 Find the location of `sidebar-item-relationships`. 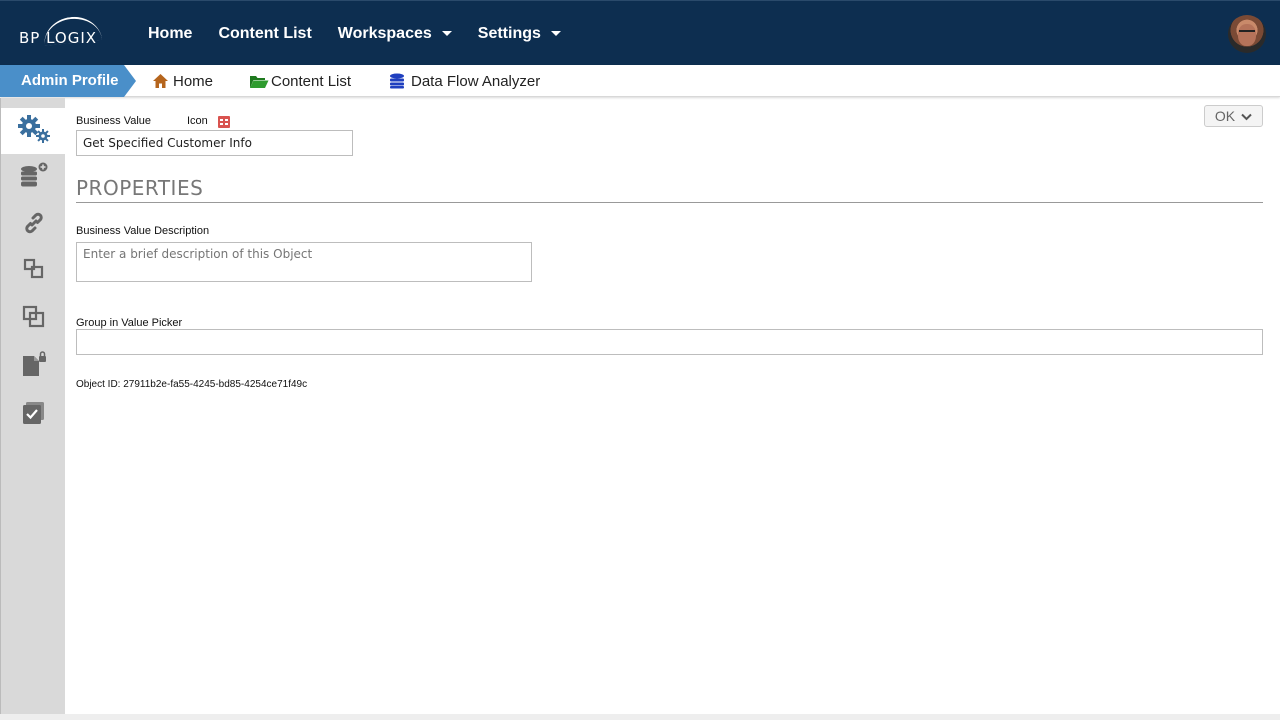

sidebar-item-relationships is located at coordinates (33, 271).